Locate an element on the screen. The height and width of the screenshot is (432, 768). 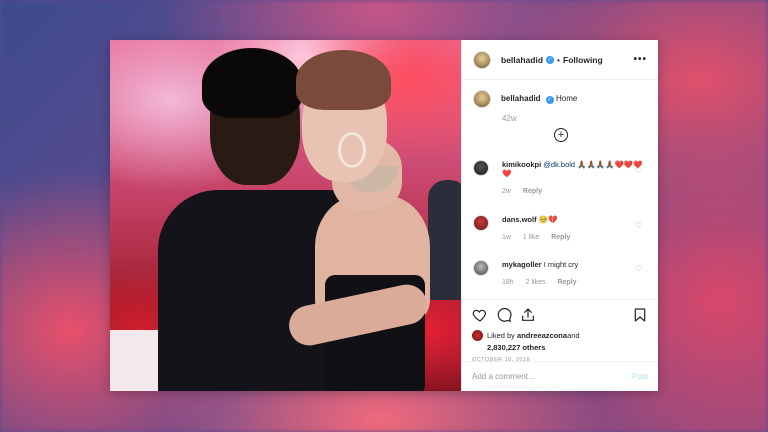
author-username: bellahadid is located at coordinates (522, 60).